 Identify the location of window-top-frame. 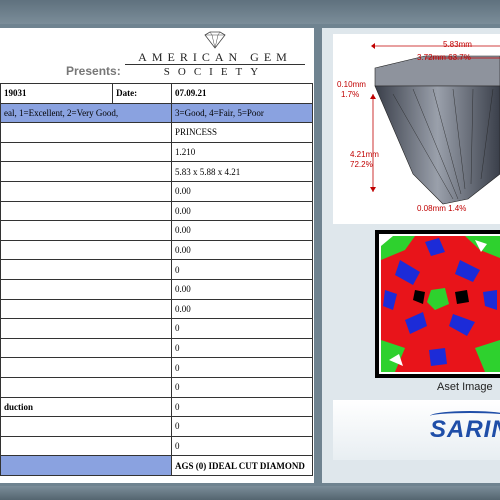
(250, 12).